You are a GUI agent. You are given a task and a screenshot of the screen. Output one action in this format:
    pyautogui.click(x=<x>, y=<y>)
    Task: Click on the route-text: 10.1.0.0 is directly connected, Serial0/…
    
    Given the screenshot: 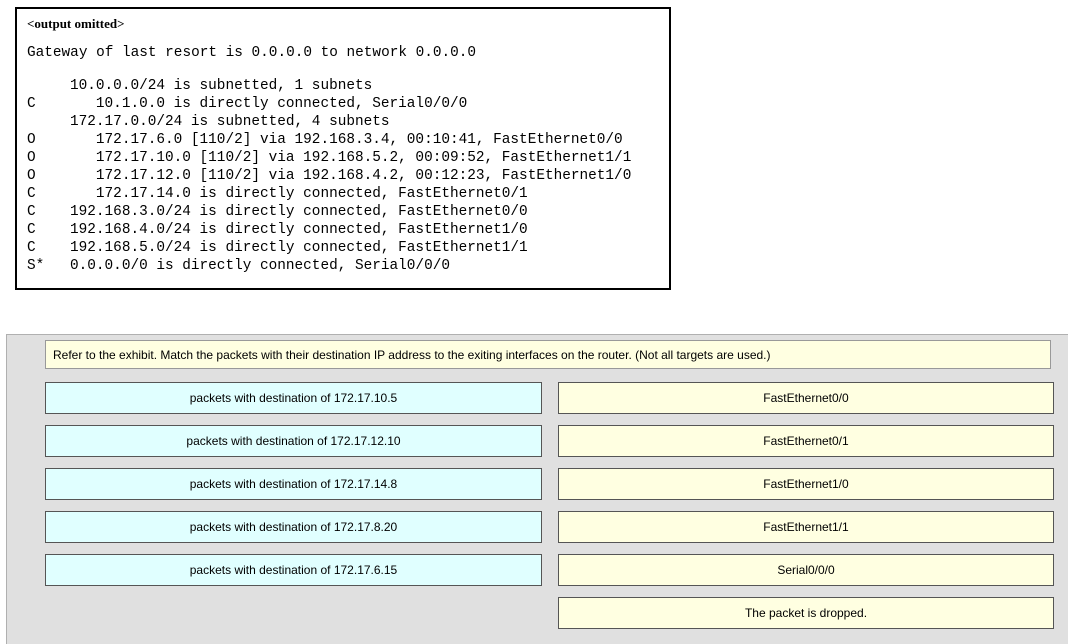 What is the action you would take?
    pyautogui.click(x=269, y=104)
    